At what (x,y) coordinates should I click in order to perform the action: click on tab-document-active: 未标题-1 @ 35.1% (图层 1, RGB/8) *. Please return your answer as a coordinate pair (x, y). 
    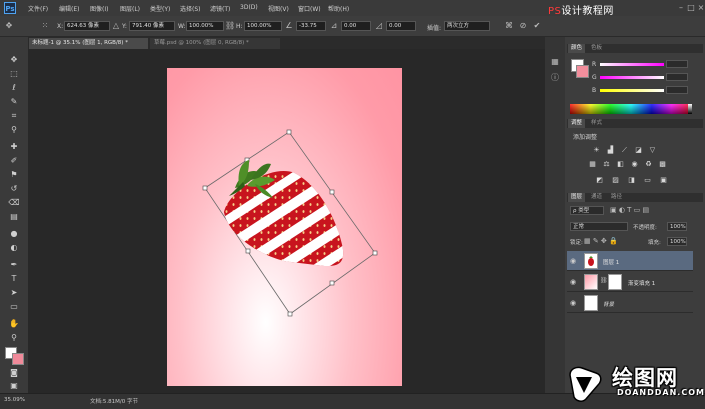
    Looking at the image, I should click on (88, 43).